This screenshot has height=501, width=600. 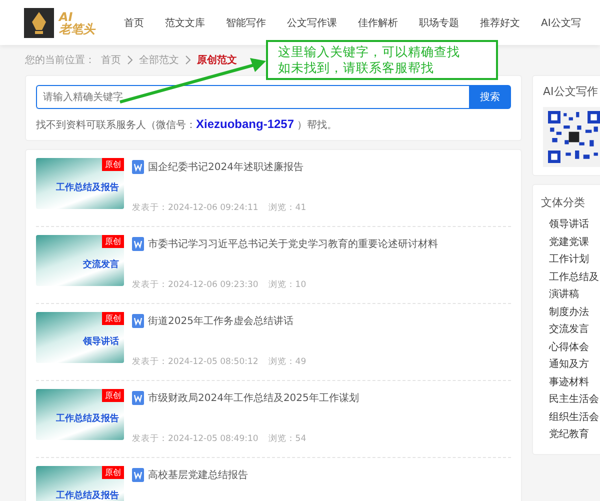 What do you see at coordinates (287, 208) in the screenshot?
I see `view-count: 浏览：41` at bounding box center [287, 208].